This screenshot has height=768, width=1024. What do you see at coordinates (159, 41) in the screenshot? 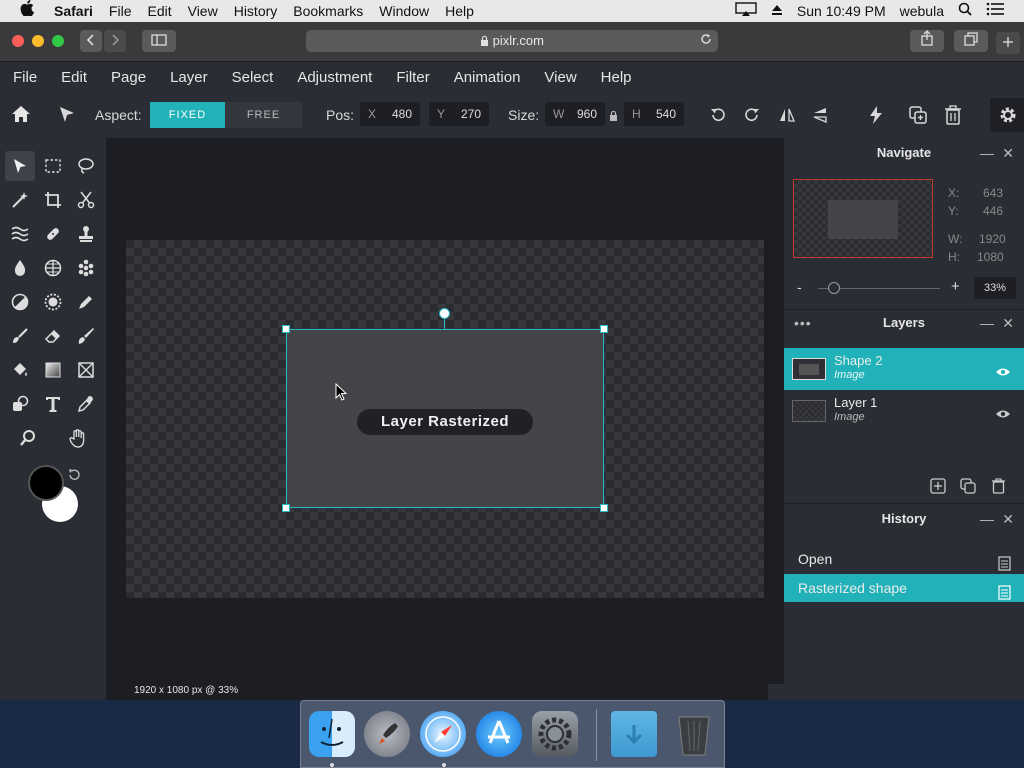
I see `sidebar-toggle-button` at bounding box center [159, 41].